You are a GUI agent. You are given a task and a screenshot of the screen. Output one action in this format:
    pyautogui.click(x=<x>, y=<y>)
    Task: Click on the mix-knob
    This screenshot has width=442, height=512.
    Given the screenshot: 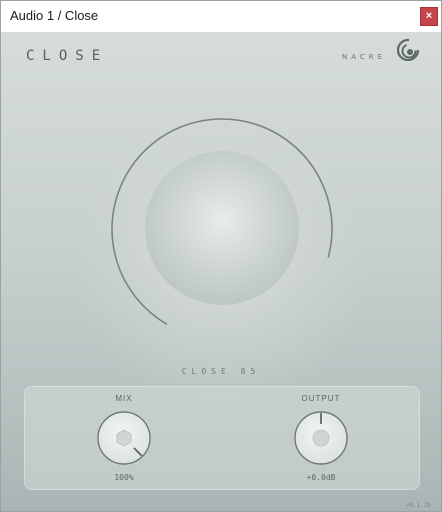 What is the action you would take?
    pyautogui.click(x=124, y=438)
    